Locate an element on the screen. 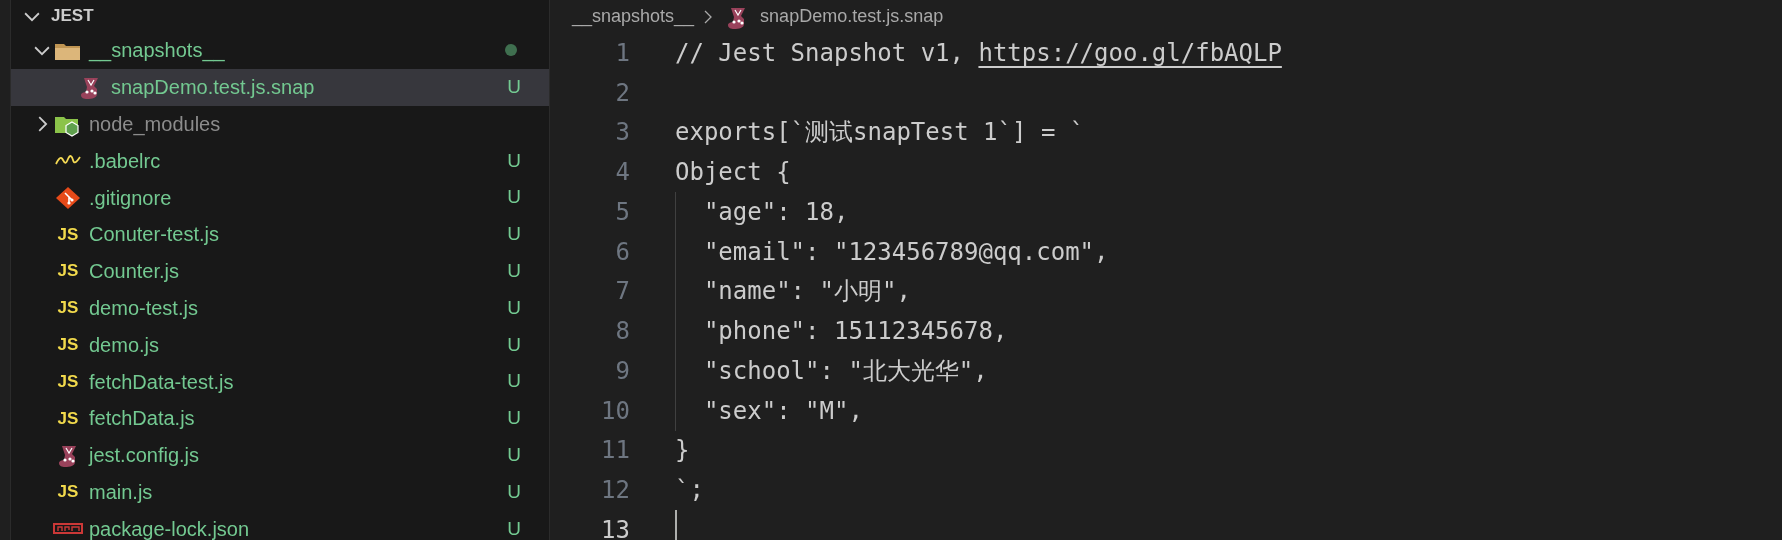 The height and width of the screenshot is (540, 1782). tree-item: JS fetchData.js U is located at coordinates (280, 418).